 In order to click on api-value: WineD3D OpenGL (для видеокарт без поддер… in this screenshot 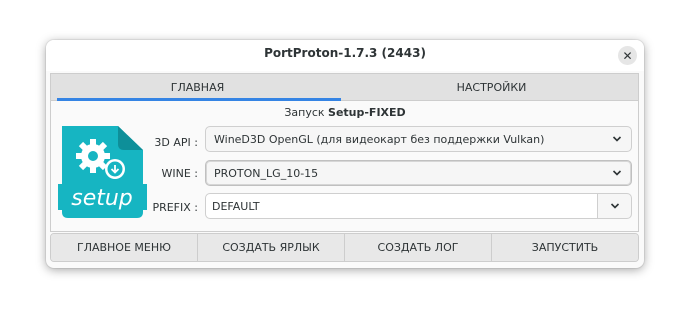, I will do `click(379, 139)`.